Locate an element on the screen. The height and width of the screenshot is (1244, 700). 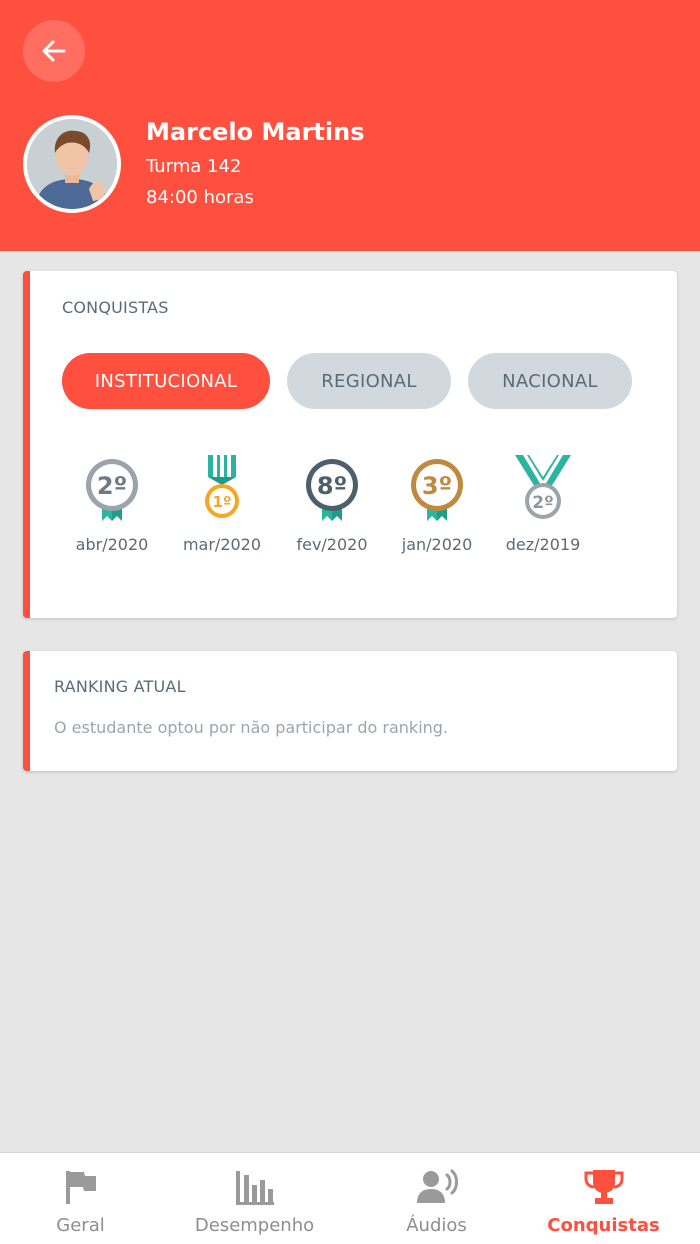
trophy-icon is located at coordinates (603, 1187).